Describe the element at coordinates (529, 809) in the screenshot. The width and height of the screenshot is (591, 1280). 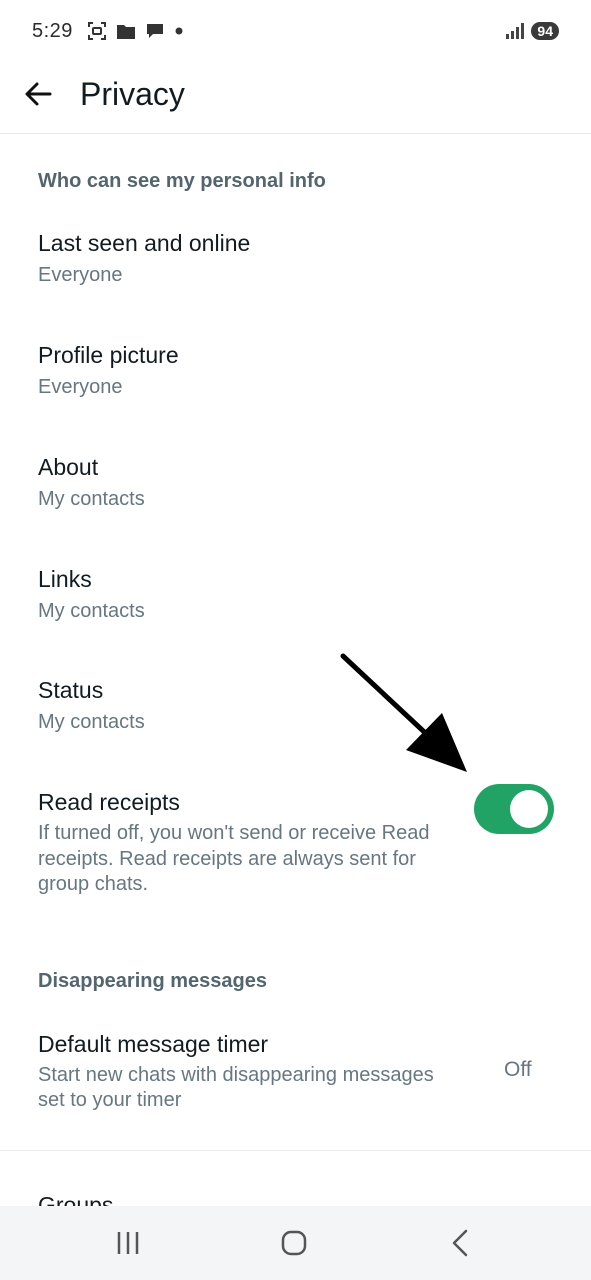
I see `toggle-knob` at that location.